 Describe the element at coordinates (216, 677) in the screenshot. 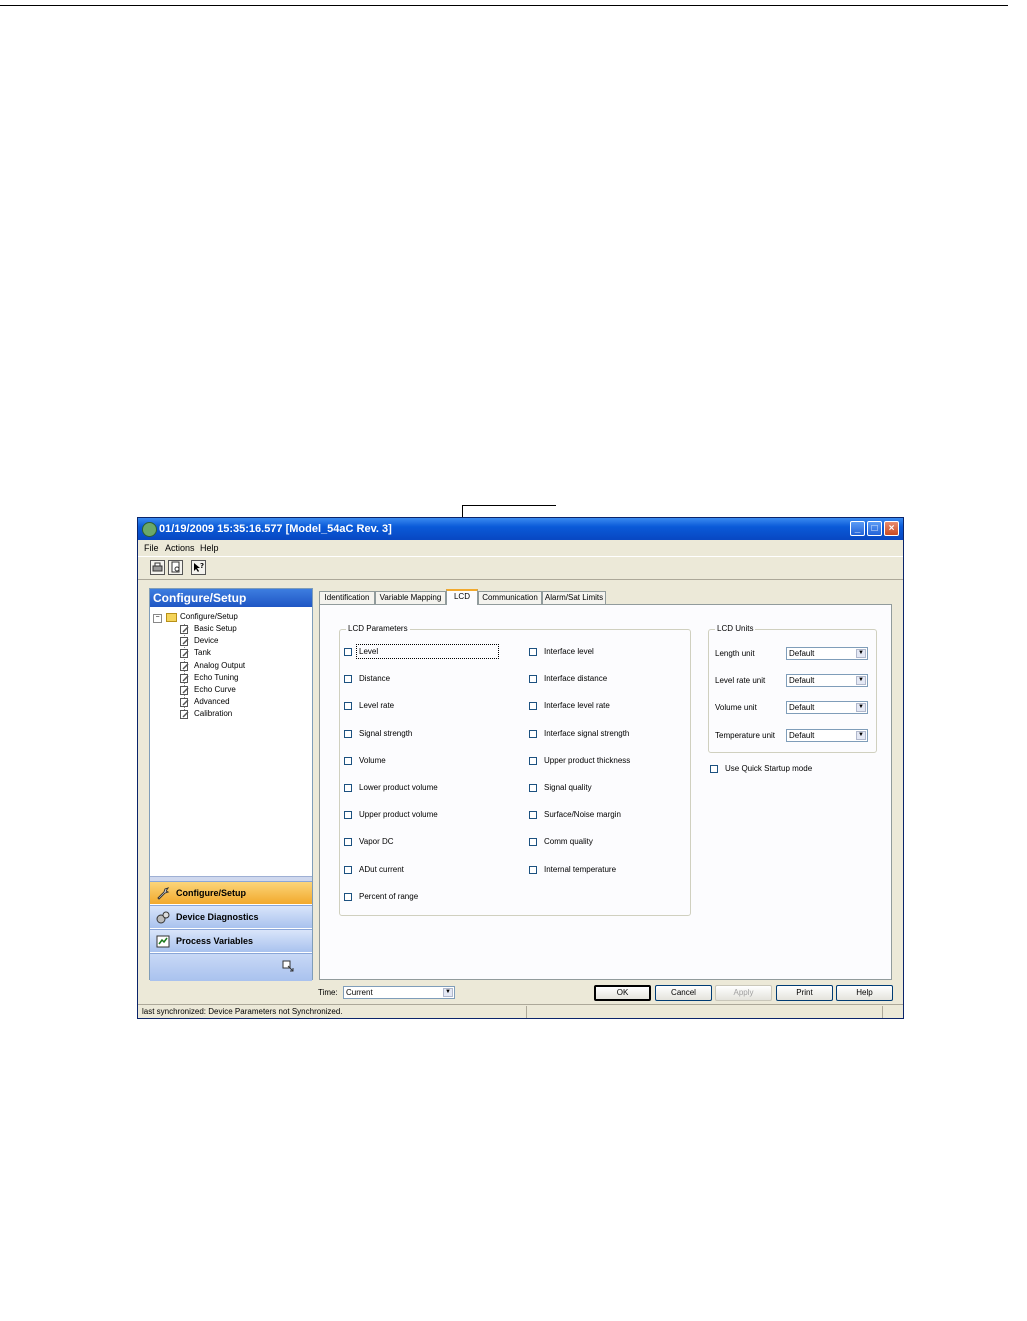

I see `tree-item-echo-tuning: Echo Tuning` at that location.